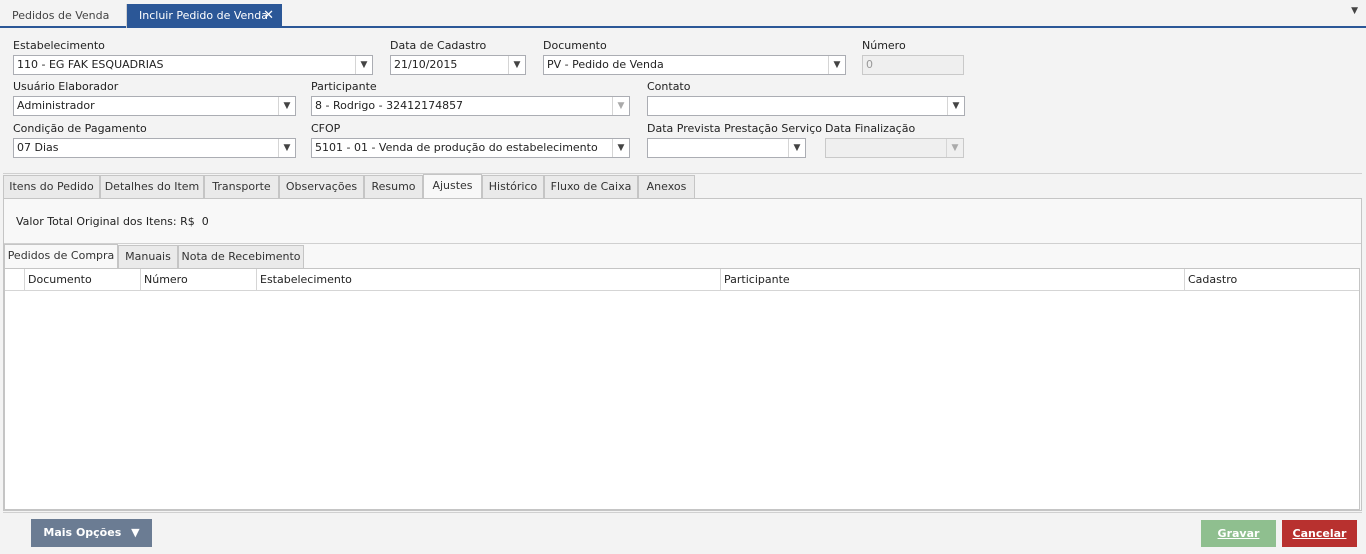  I want to click on data-cadastro-label: Data de Cadastro, so click(438, 45).